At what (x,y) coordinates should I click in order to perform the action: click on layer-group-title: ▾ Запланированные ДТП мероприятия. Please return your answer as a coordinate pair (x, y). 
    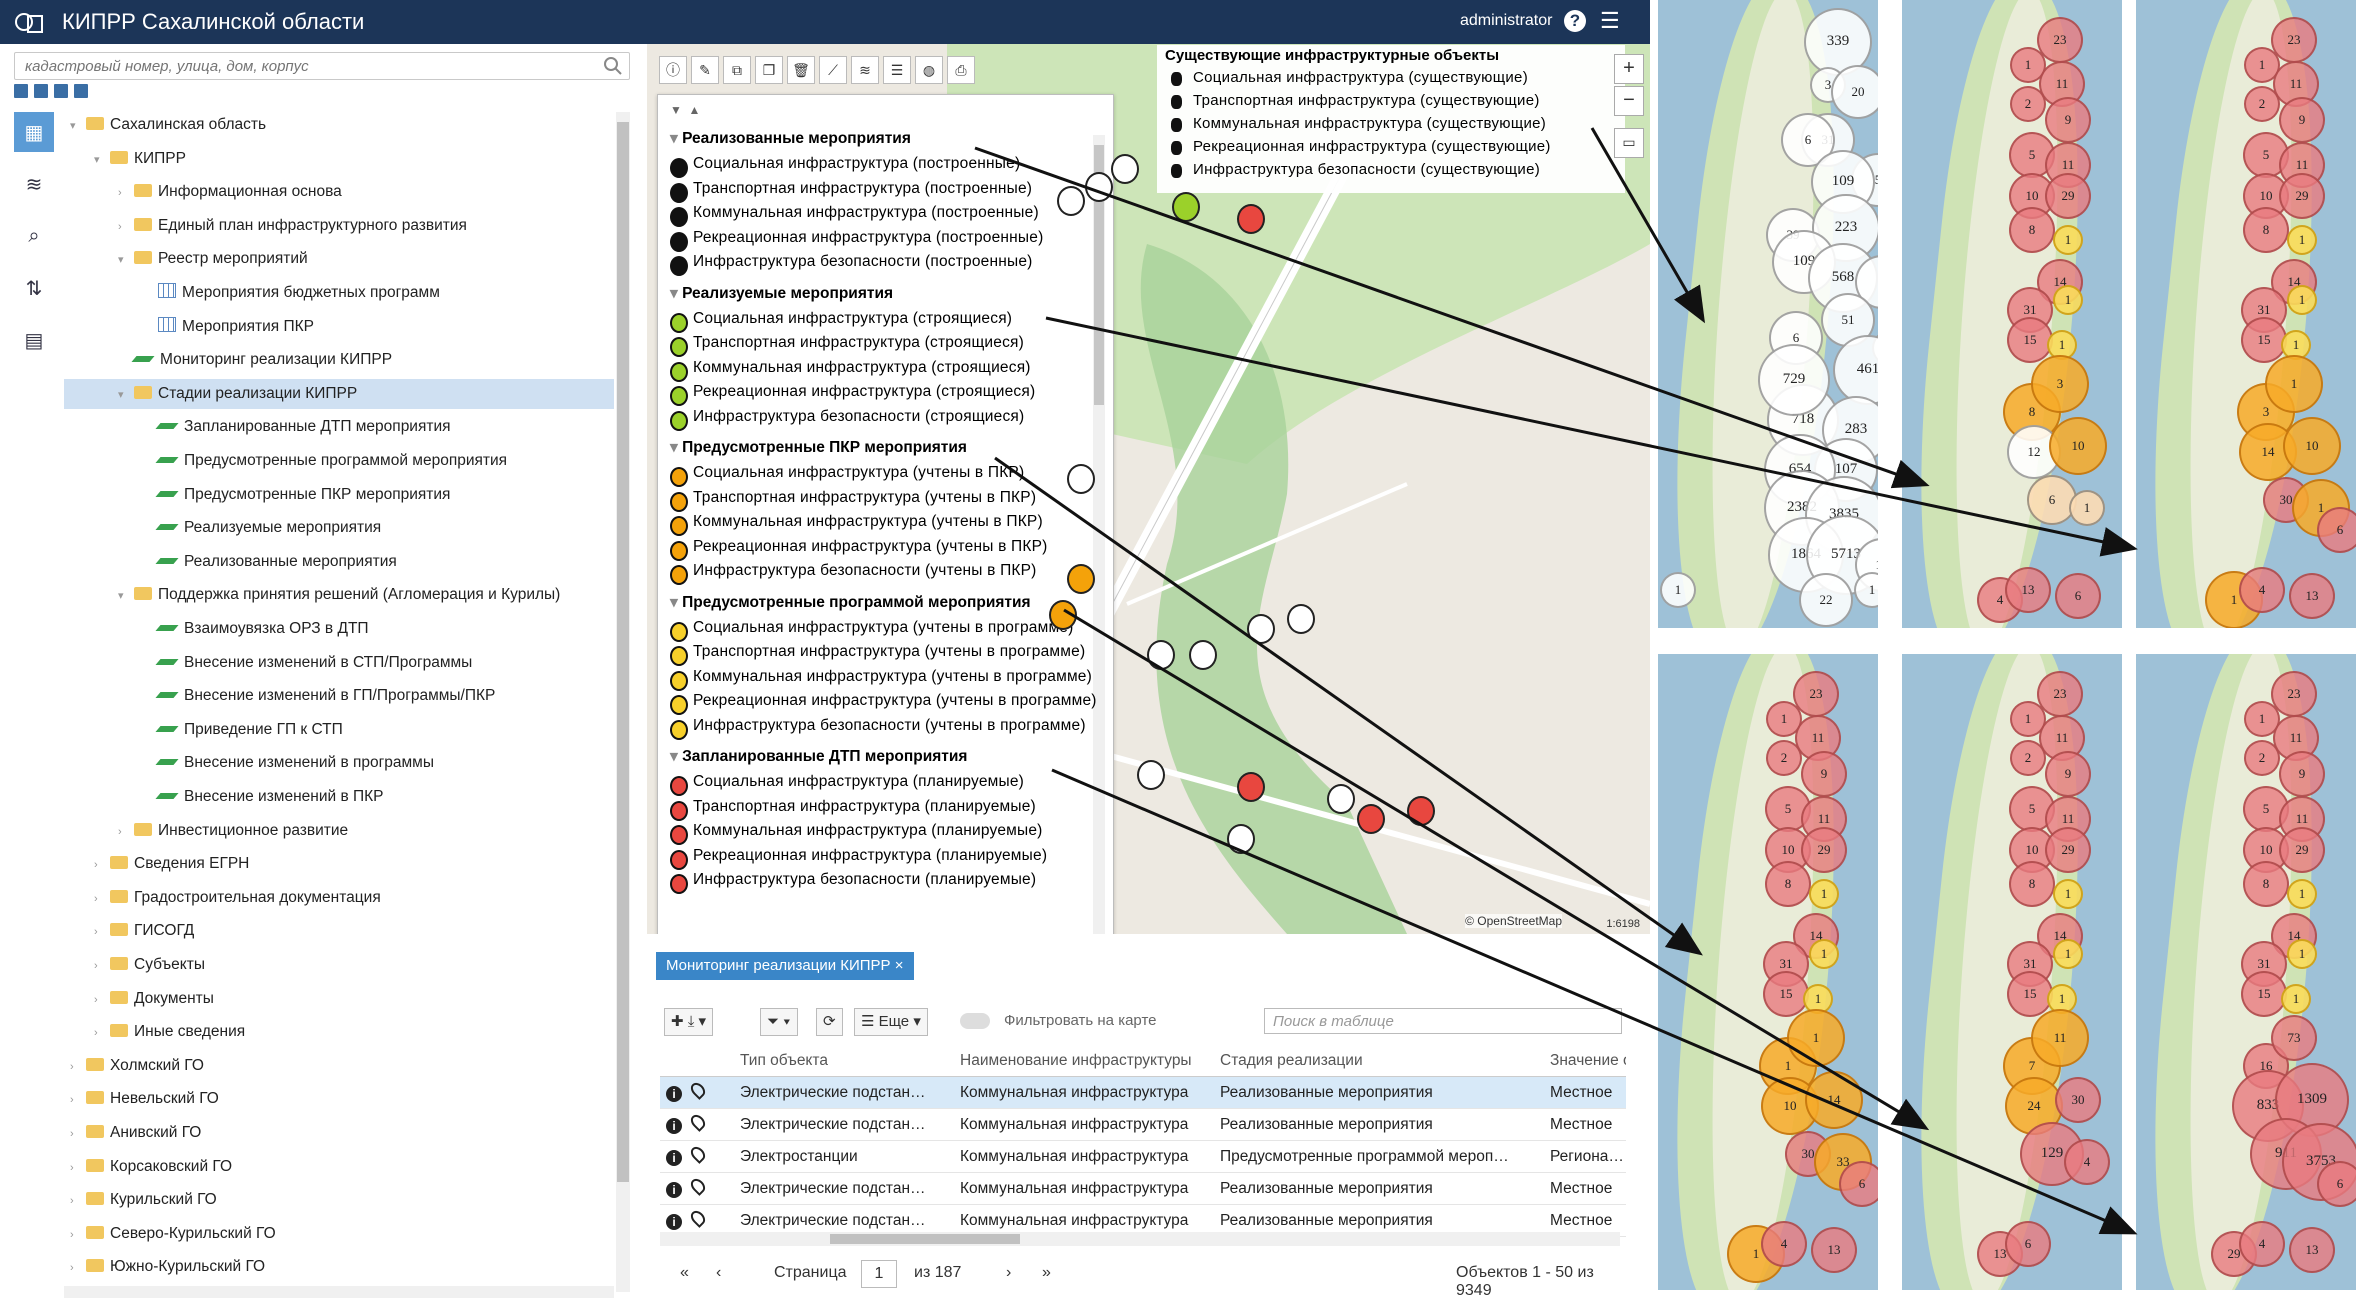
    Looking at the image, I should click on (818, 756).